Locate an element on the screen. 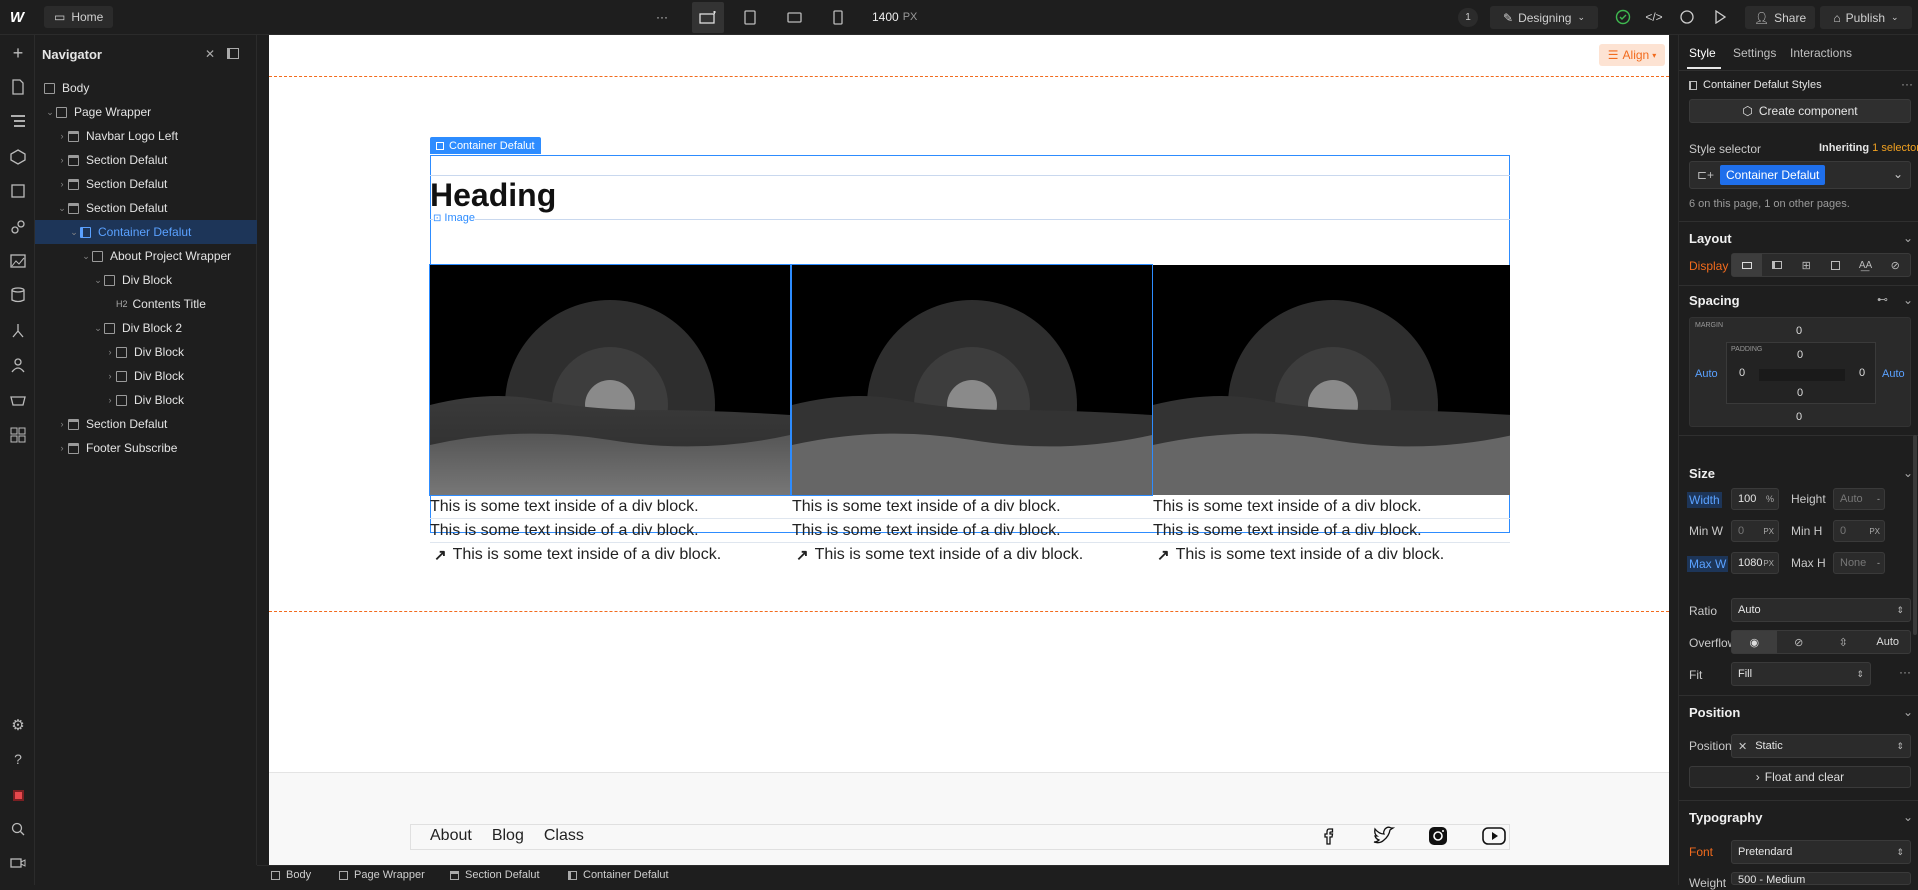  tab-settings: Settings is located at coordinates (1754, 53).